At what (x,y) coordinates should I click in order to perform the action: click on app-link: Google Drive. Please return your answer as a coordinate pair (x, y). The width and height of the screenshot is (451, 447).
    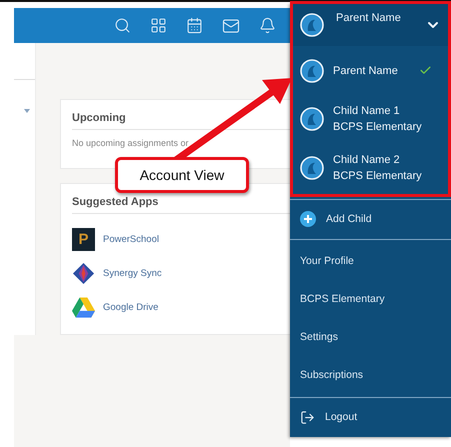
    Looking at the image, I should click on (130, 307).